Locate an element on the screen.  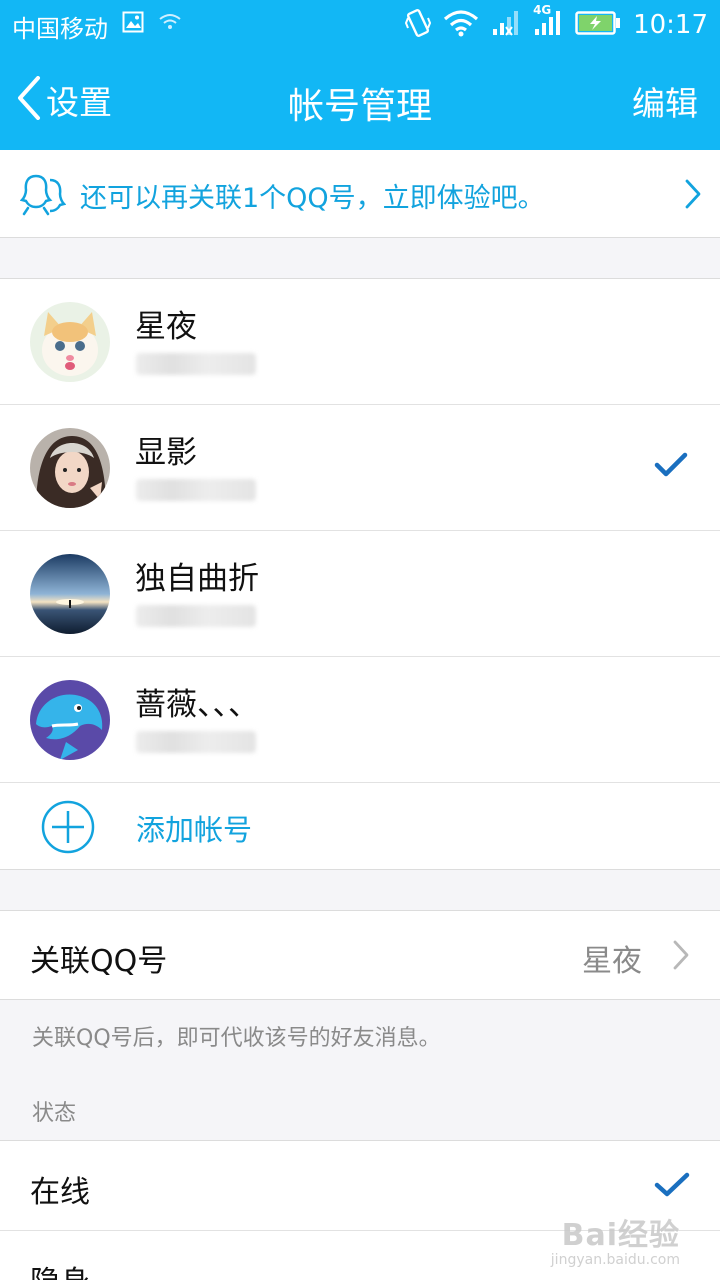
account-name: 星夜 is located at coordinates (166, 327).